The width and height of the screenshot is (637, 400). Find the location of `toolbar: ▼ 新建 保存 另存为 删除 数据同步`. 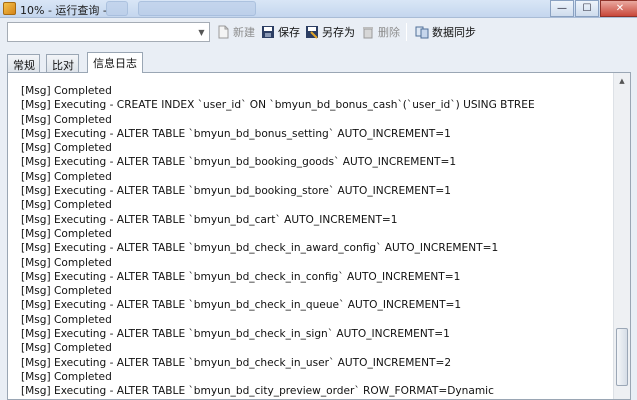

toolbar: ▼ 新建 保存 另存为 删除 数据同步 is located at coordinates (318, 32).